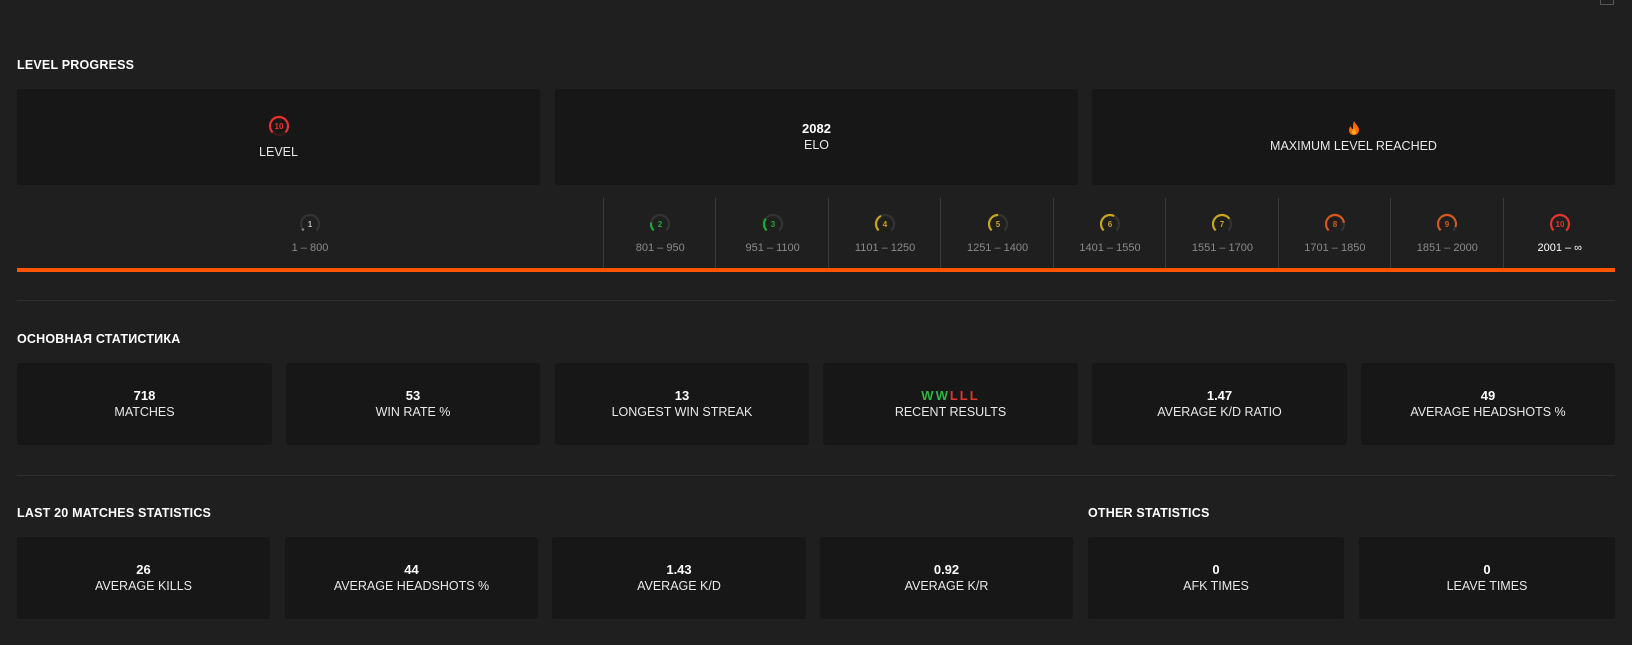 The image size is (1632, 645). I want to click on last20-avg-headshots-value: 44, so click(411, 569).